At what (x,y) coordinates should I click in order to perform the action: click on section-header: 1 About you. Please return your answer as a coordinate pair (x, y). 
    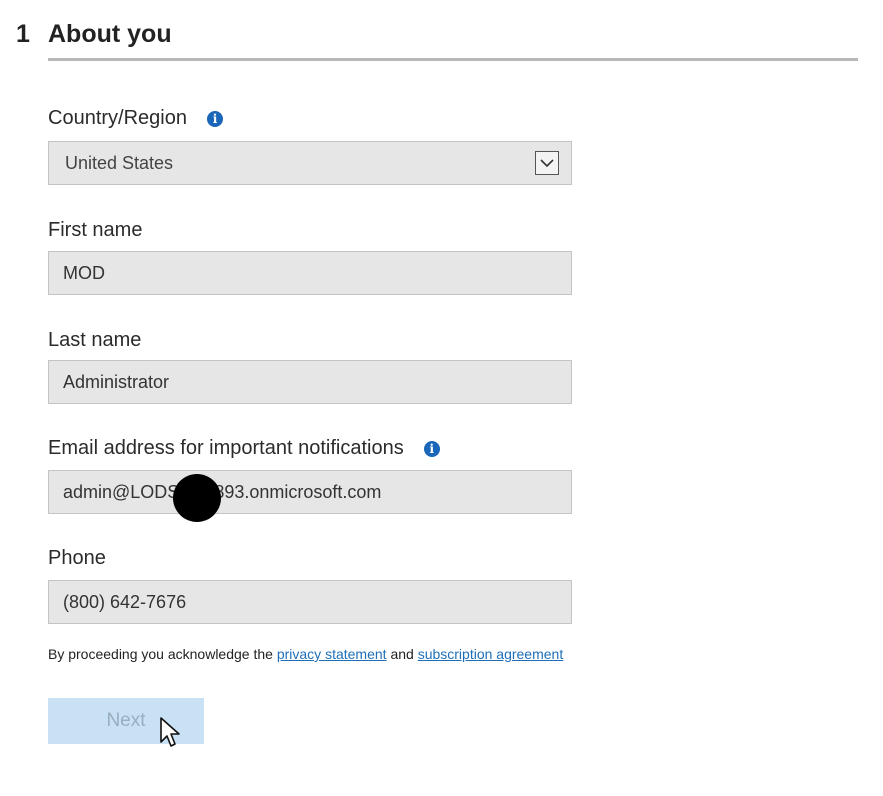
    Looking at the image, I should click on (94, 34).